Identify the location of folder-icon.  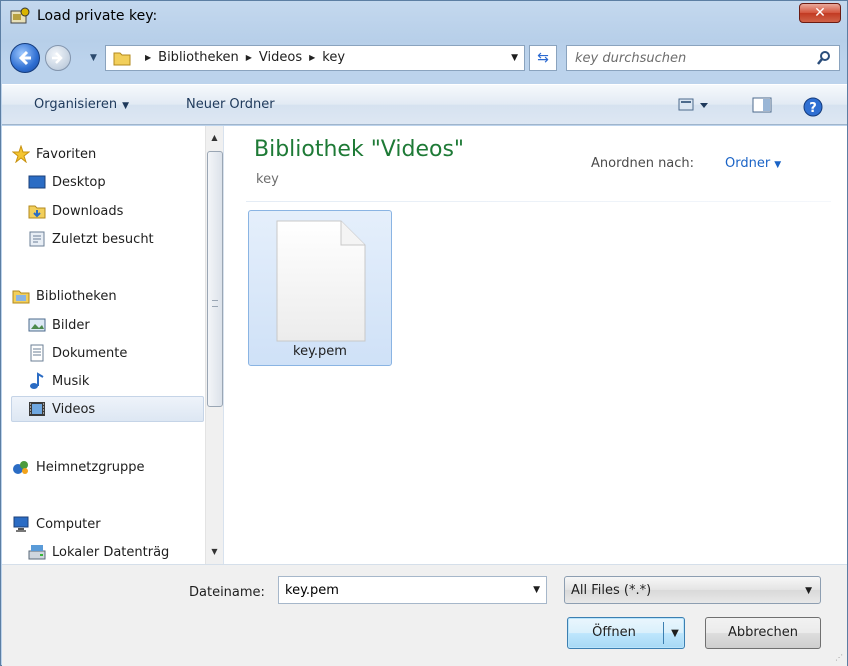
(122, 58).